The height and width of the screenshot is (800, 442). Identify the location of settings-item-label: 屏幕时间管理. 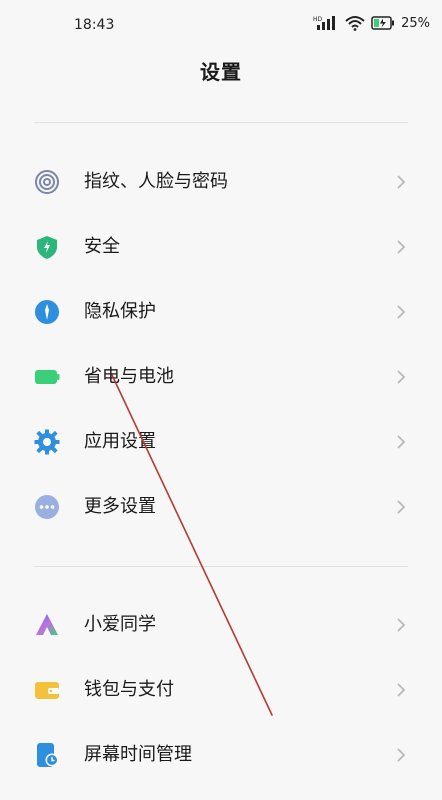
(138, 754).